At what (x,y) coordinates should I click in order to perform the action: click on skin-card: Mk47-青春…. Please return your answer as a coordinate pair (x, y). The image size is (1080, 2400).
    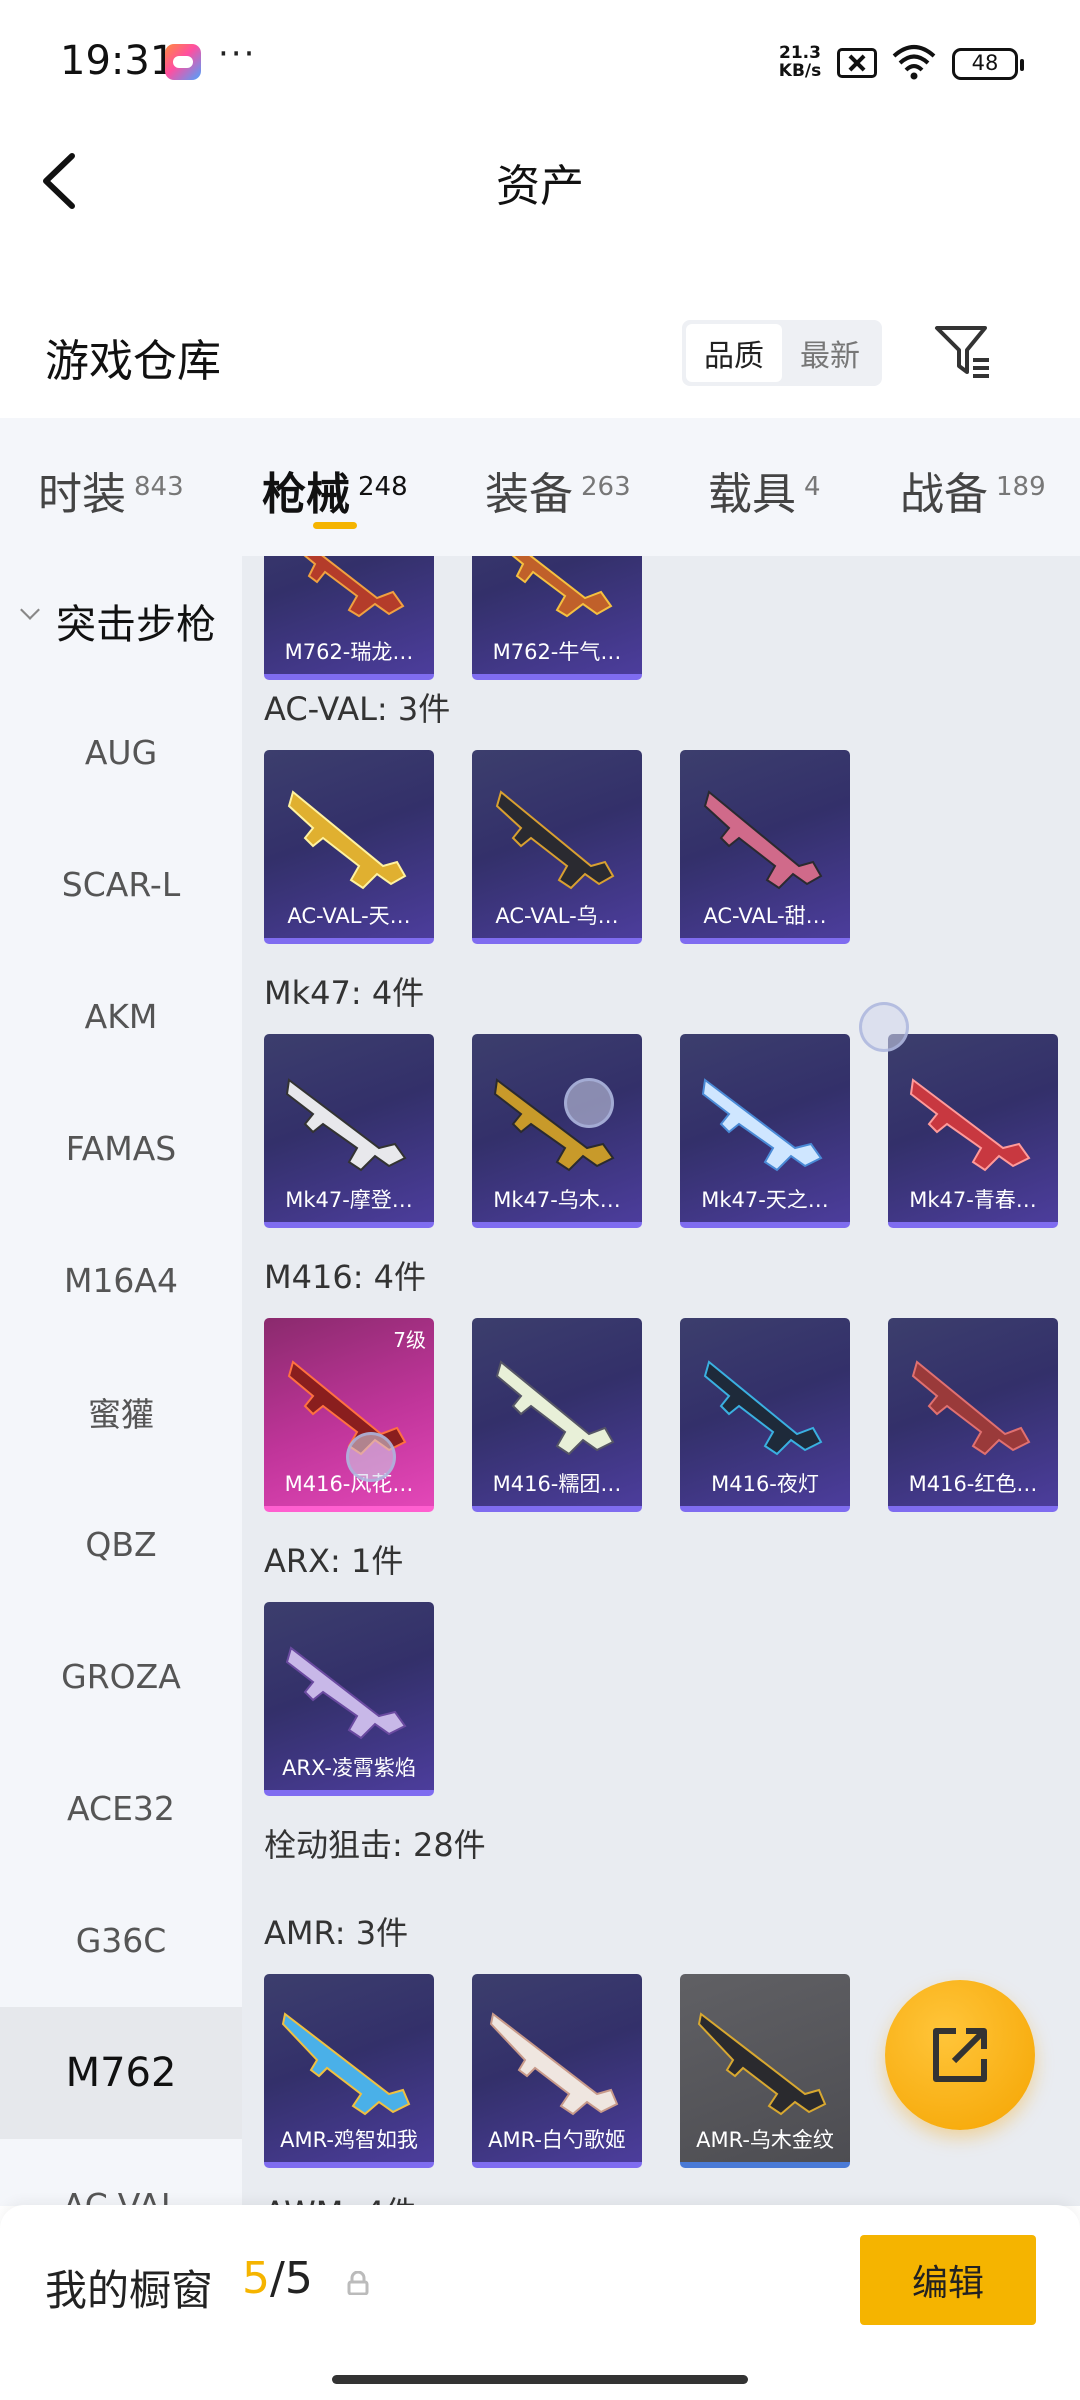
    Looking at the image, I should click on (973, 1131).